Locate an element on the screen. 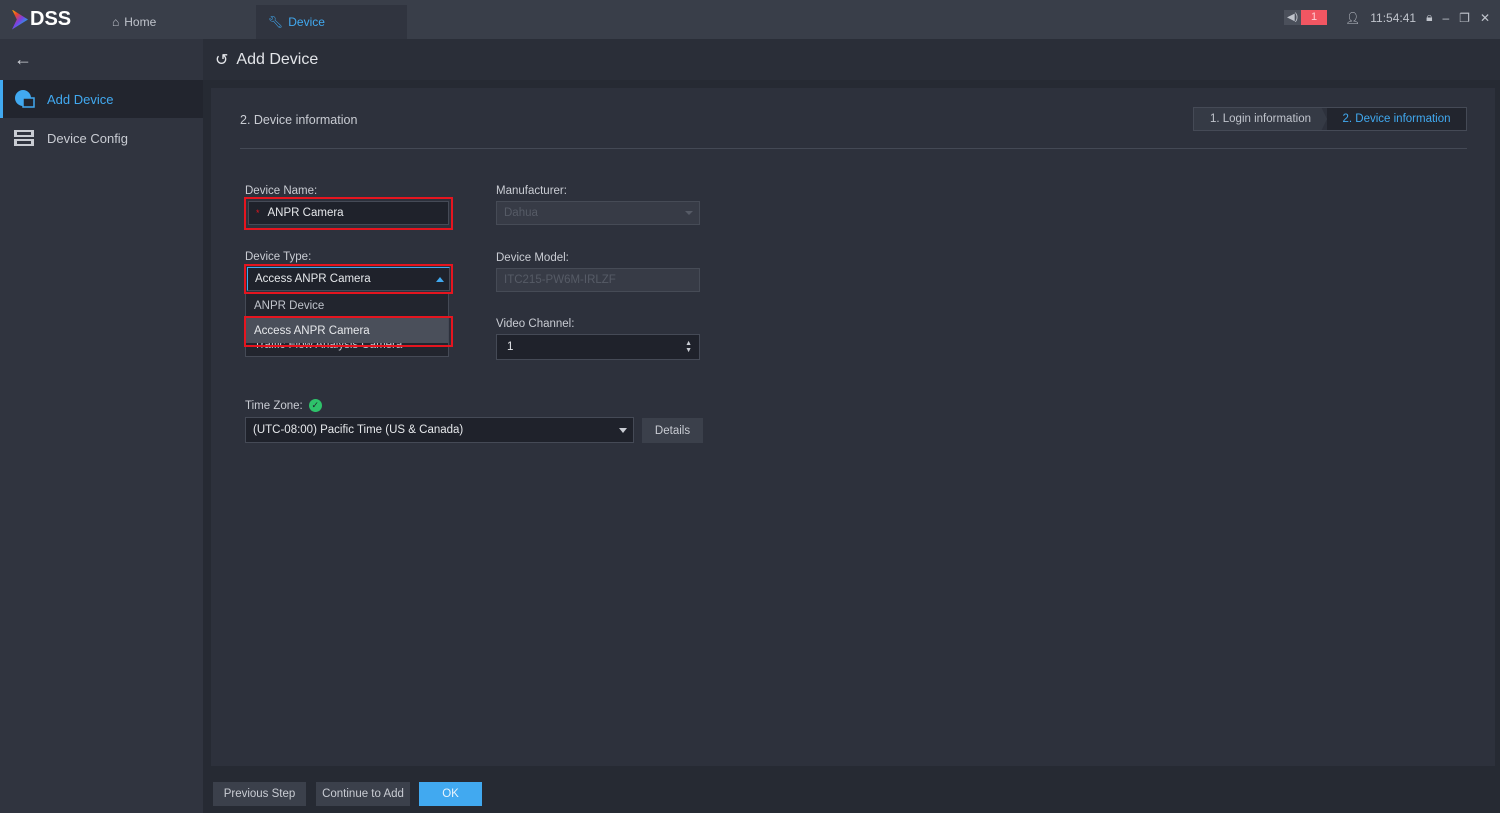  manufacturer-label: Manufacturer: is located at coordinates (531, 191).